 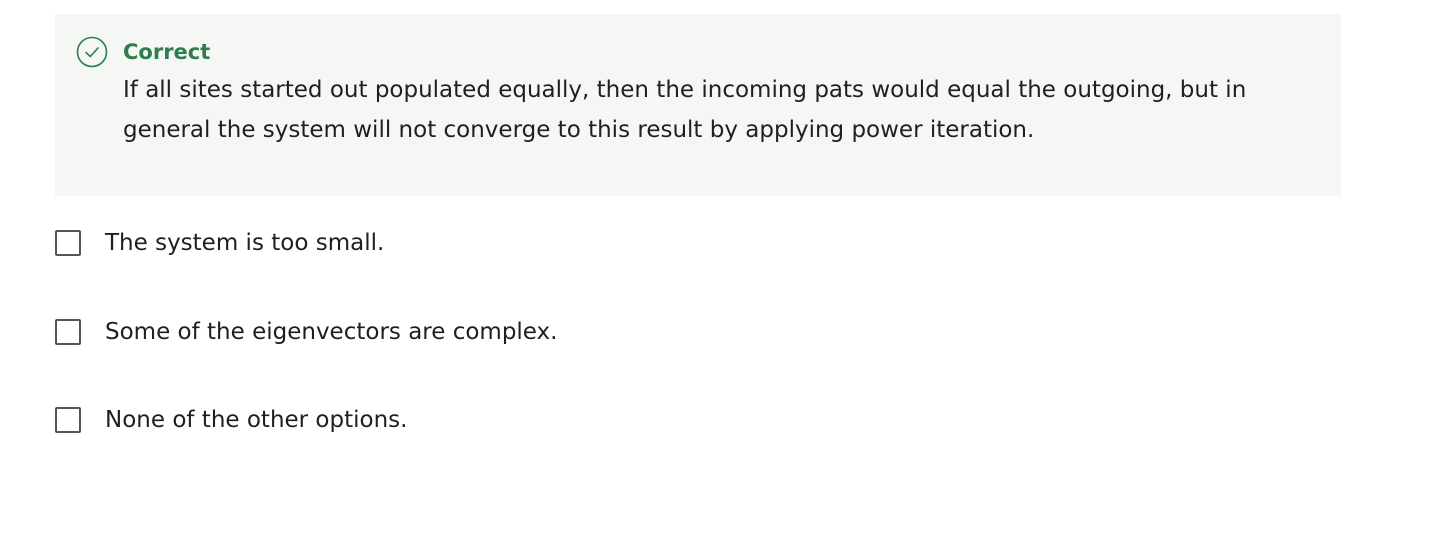 I want to click on option-none-of-the-other: None of the other options., so click(x=231, y=420).